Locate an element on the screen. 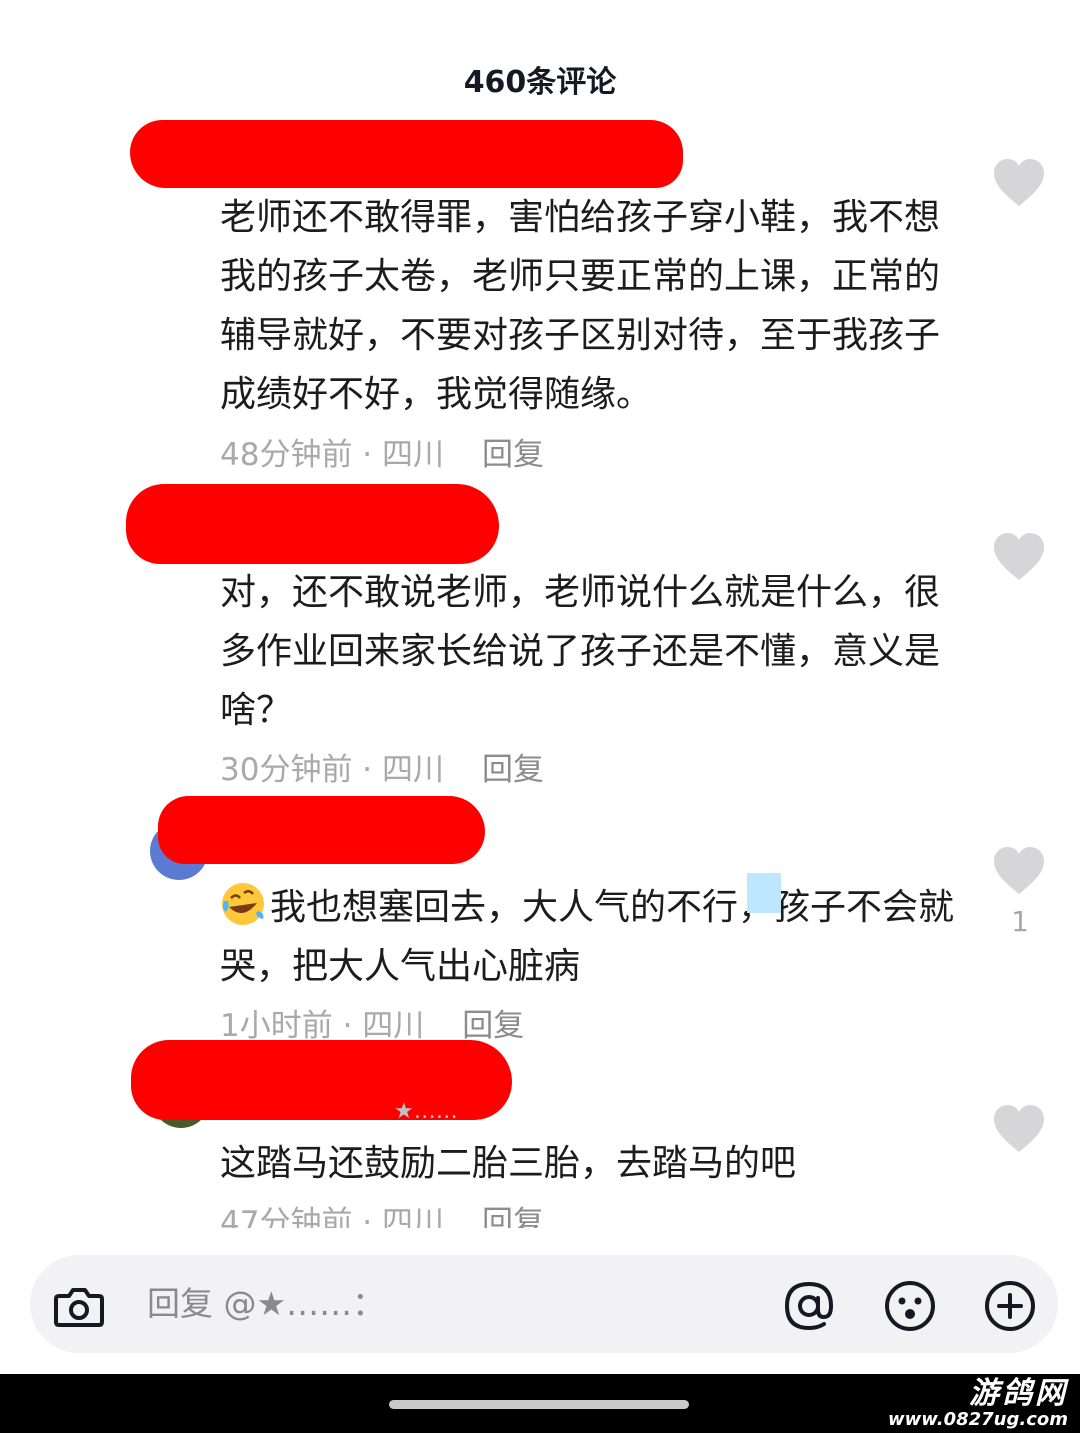 The image size is (1080, 1433). comments-count-title: 460条评论 is located at coordinates (540, 82).